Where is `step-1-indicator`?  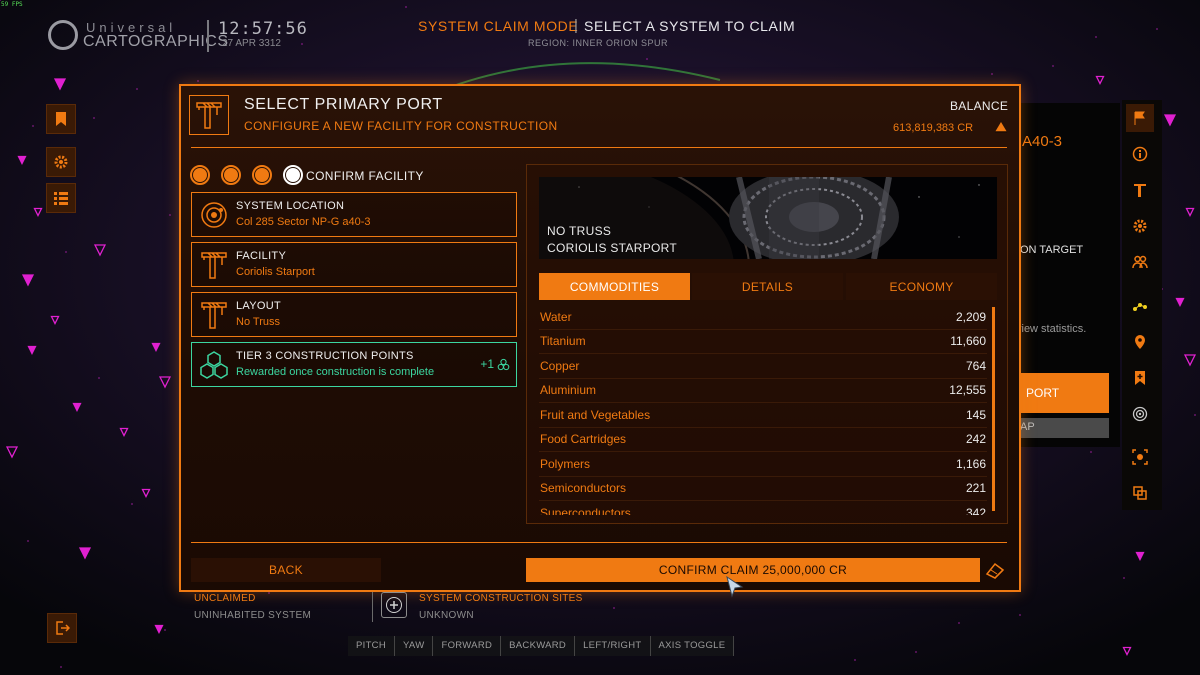 step-1-indicator is located at coordinates (200, 175).